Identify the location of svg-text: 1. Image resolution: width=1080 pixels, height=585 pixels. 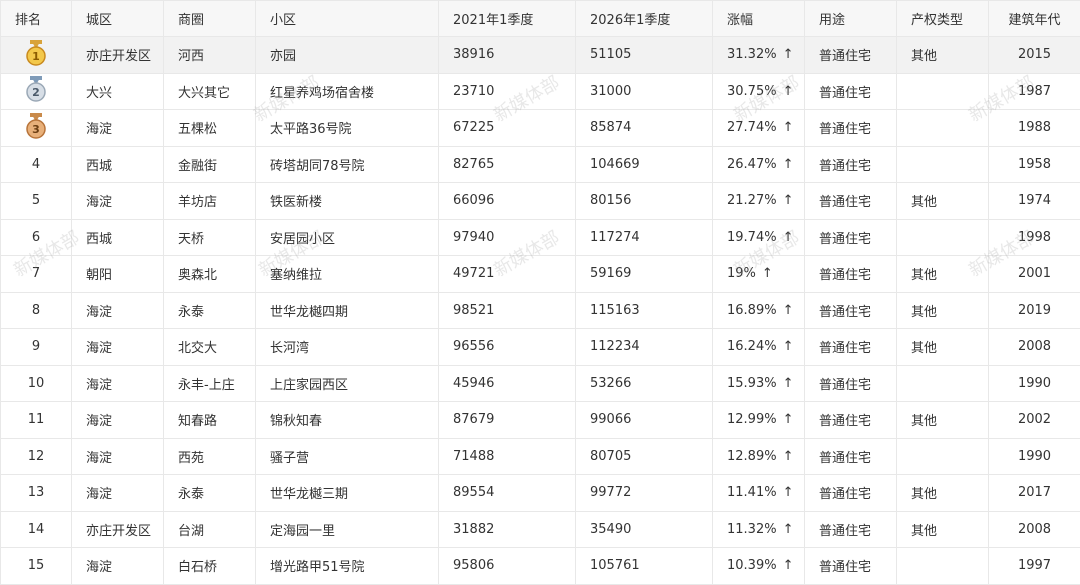
(36, 56).